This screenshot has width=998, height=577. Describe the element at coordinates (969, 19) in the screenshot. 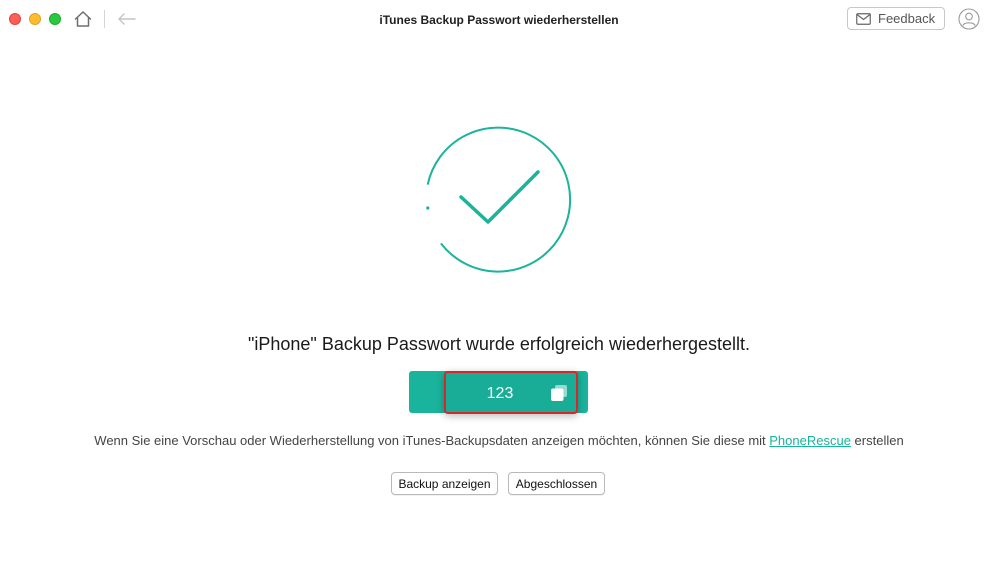

I see `user-icon` at that location.